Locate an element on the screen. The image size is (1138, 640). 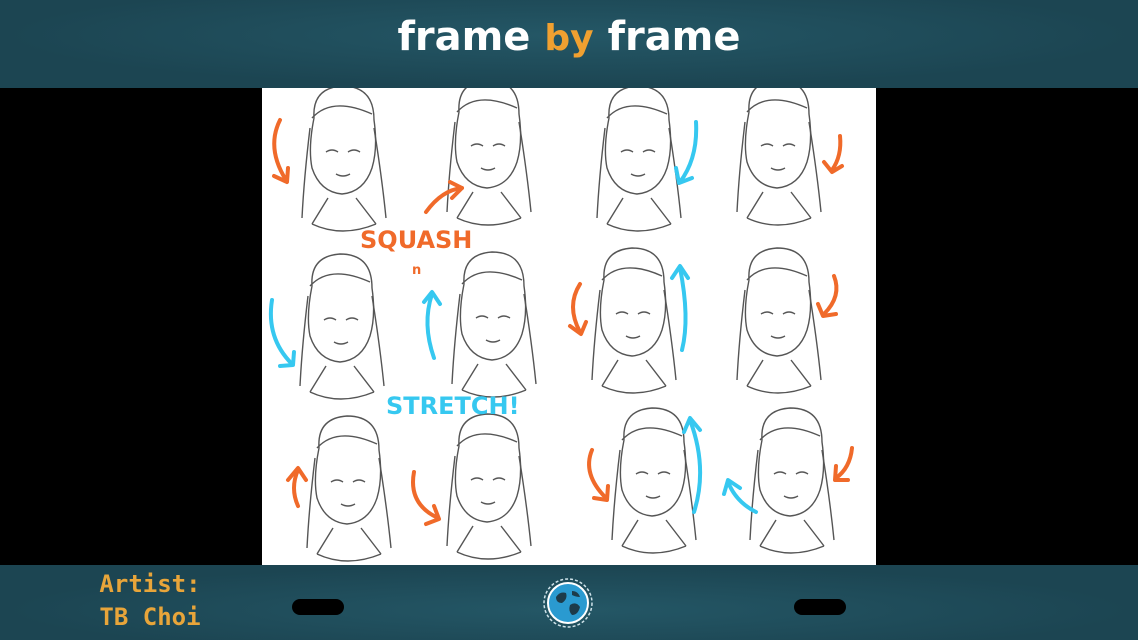
brand-title: frame by frame is located at coordinates (569, 37).